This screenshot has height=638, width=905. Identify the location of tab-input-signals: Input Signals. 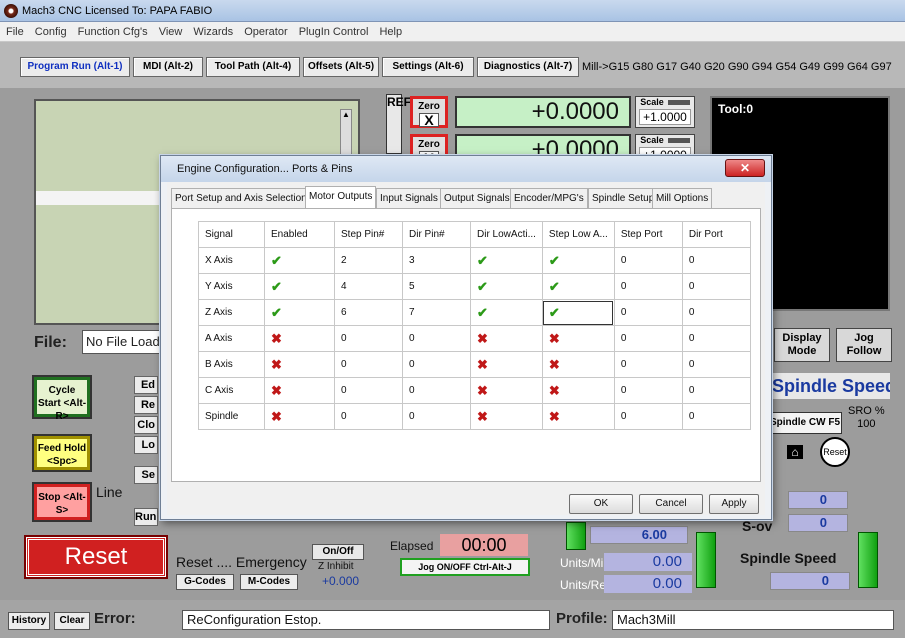
(409, 198).